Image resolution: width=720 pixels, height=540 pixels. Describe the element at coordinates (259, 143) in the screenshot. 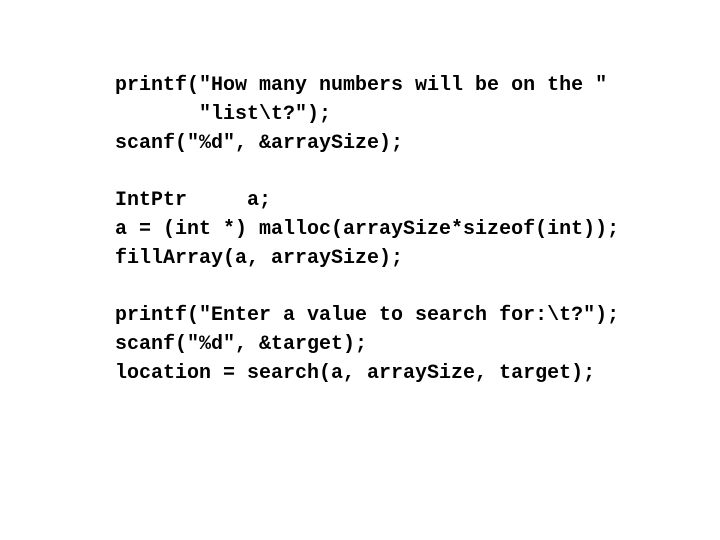

I see `code-line-scanf-arraysize: scanf("%d", &arraySize);` at that location.